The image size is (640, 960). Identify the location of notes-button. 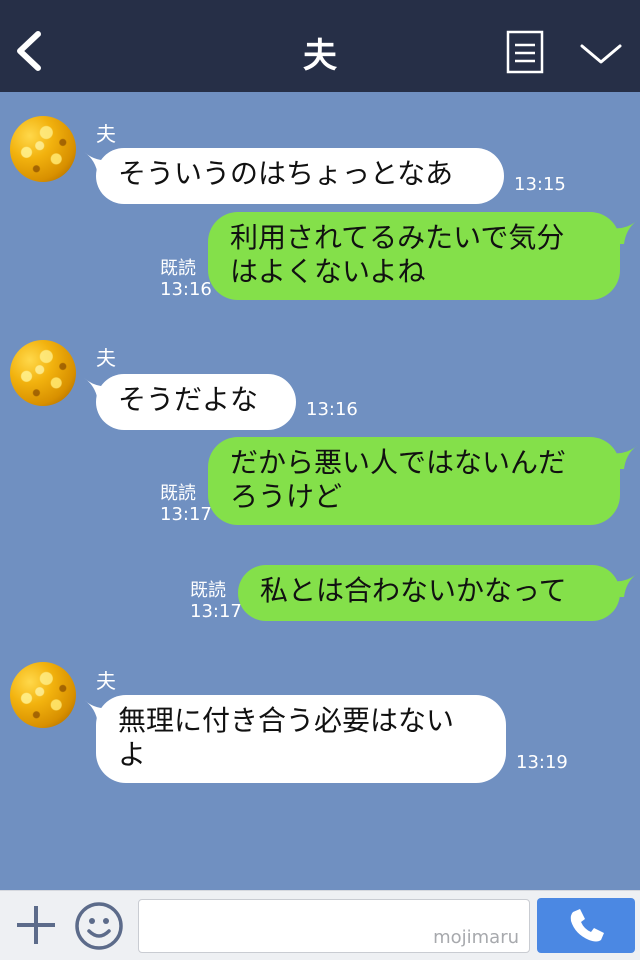
(525, 52).